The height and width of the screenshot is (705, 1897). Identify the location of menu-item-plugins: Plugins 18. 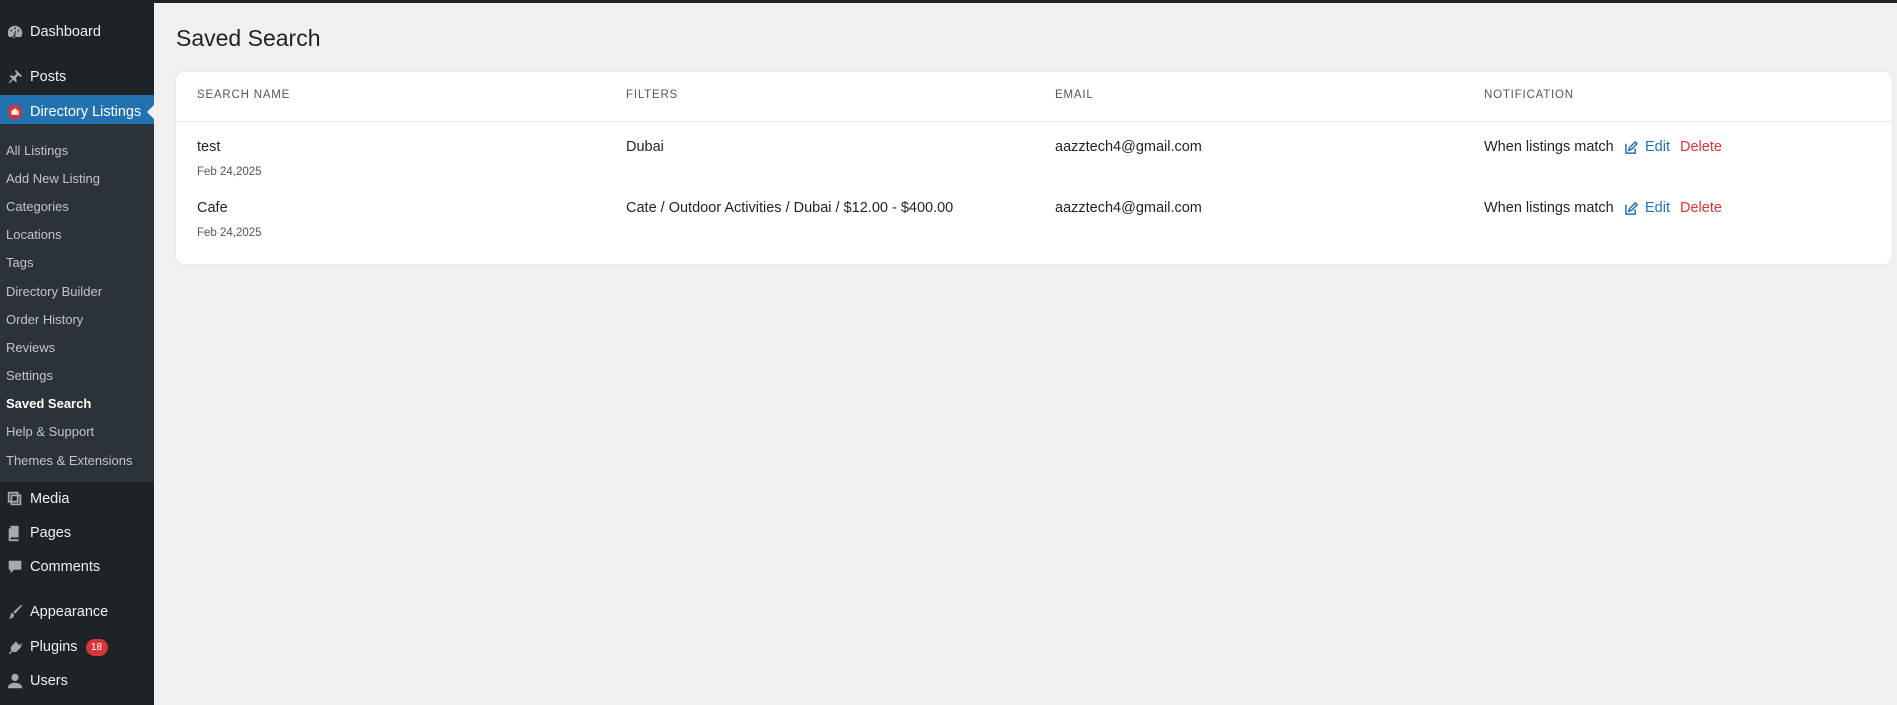
(77, 647).